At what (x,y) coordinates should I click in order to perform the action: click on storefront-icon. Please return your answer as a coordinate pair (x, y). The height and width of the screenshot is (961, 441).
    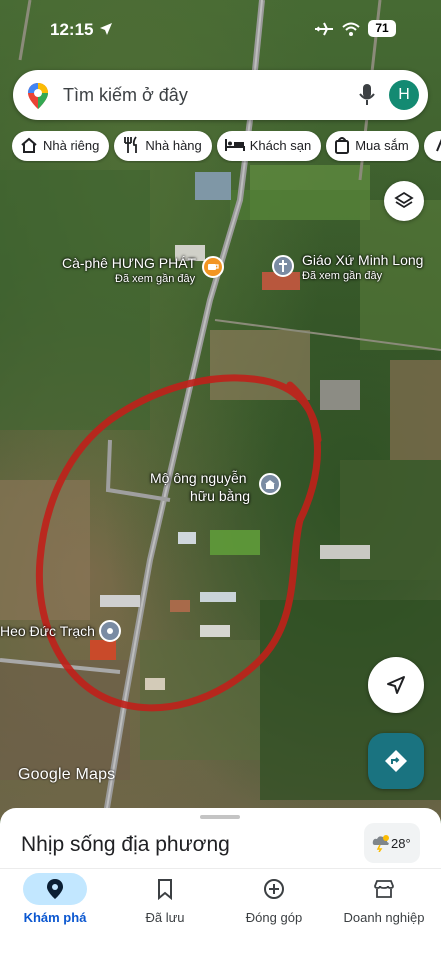
    Looking at the image, I should click on (384, 889).